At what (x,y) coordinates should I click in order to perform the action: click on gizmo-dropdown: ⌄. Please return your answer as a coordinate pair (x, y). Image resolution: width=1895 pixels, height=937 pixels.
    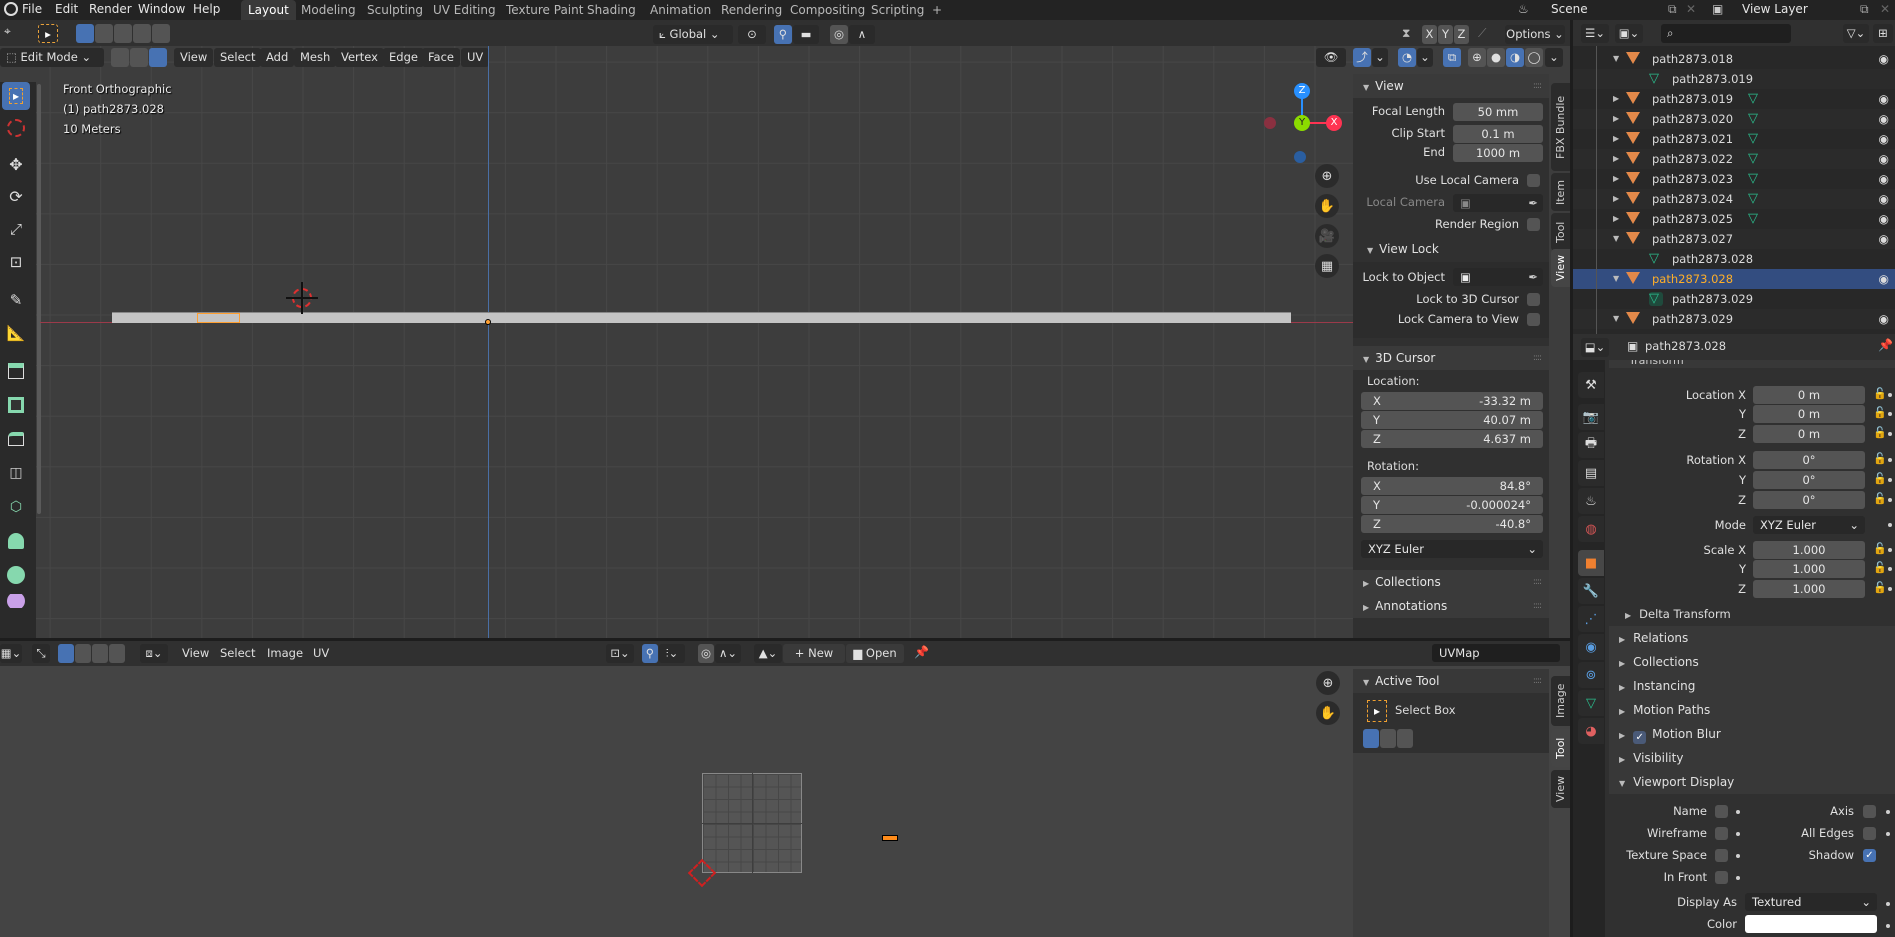
    Looking at the image, I should click on (1380, 57).